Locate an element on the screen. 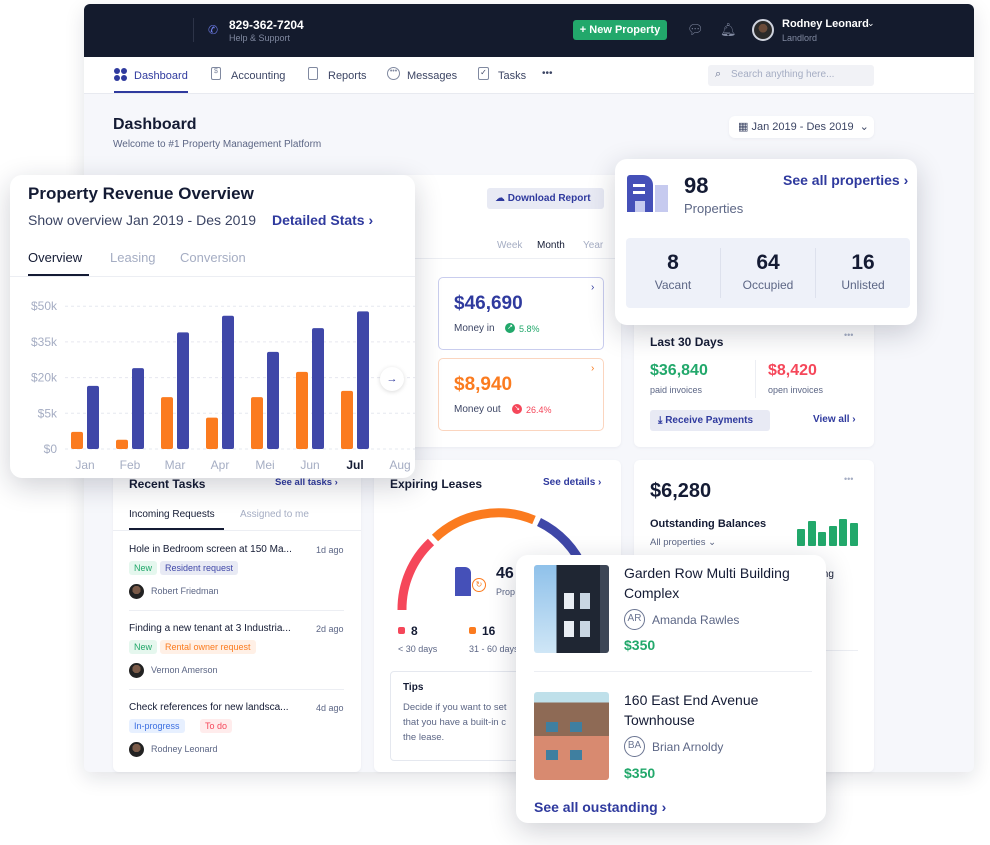 The width and height of the screenshot is (990, 845). tips-line: Decide if you want to set is located at coordinates (455, 707).